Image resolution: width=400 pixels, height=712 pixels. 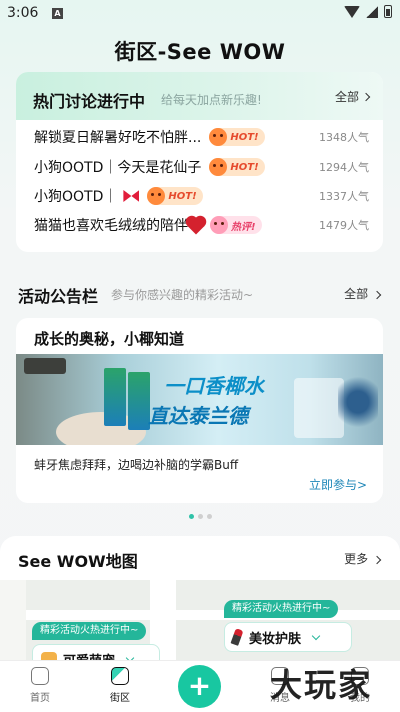 I want to click on hot-badge-label: 热评!, so click(x=243, y=227).